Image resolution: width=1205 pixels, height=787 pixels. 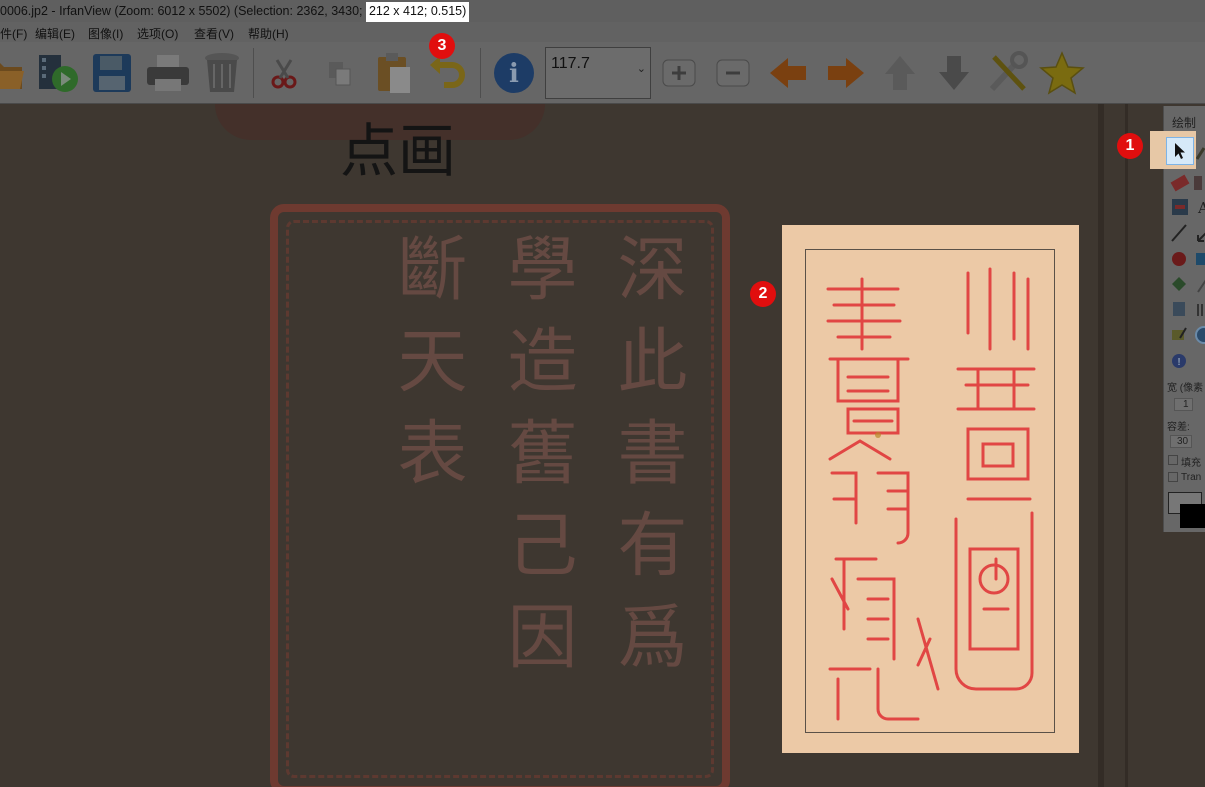 What do you see at coordinates (1178, 427) in the screenshot?
I see `tolerance-label: 容差:` at bounding box center [1178, 427].